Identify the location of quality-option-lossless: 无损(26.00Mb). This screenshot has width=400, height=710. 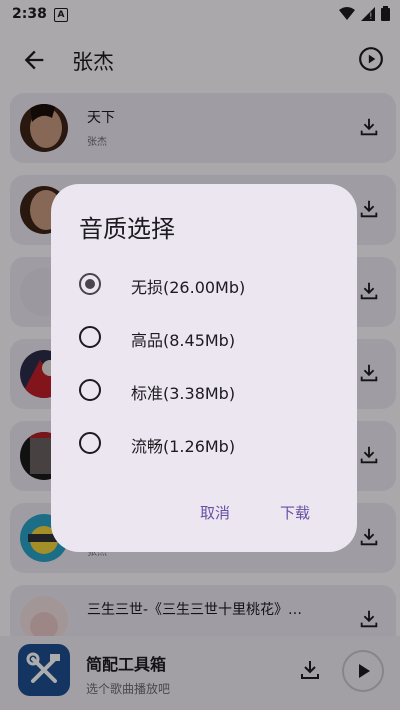
(208, 284).